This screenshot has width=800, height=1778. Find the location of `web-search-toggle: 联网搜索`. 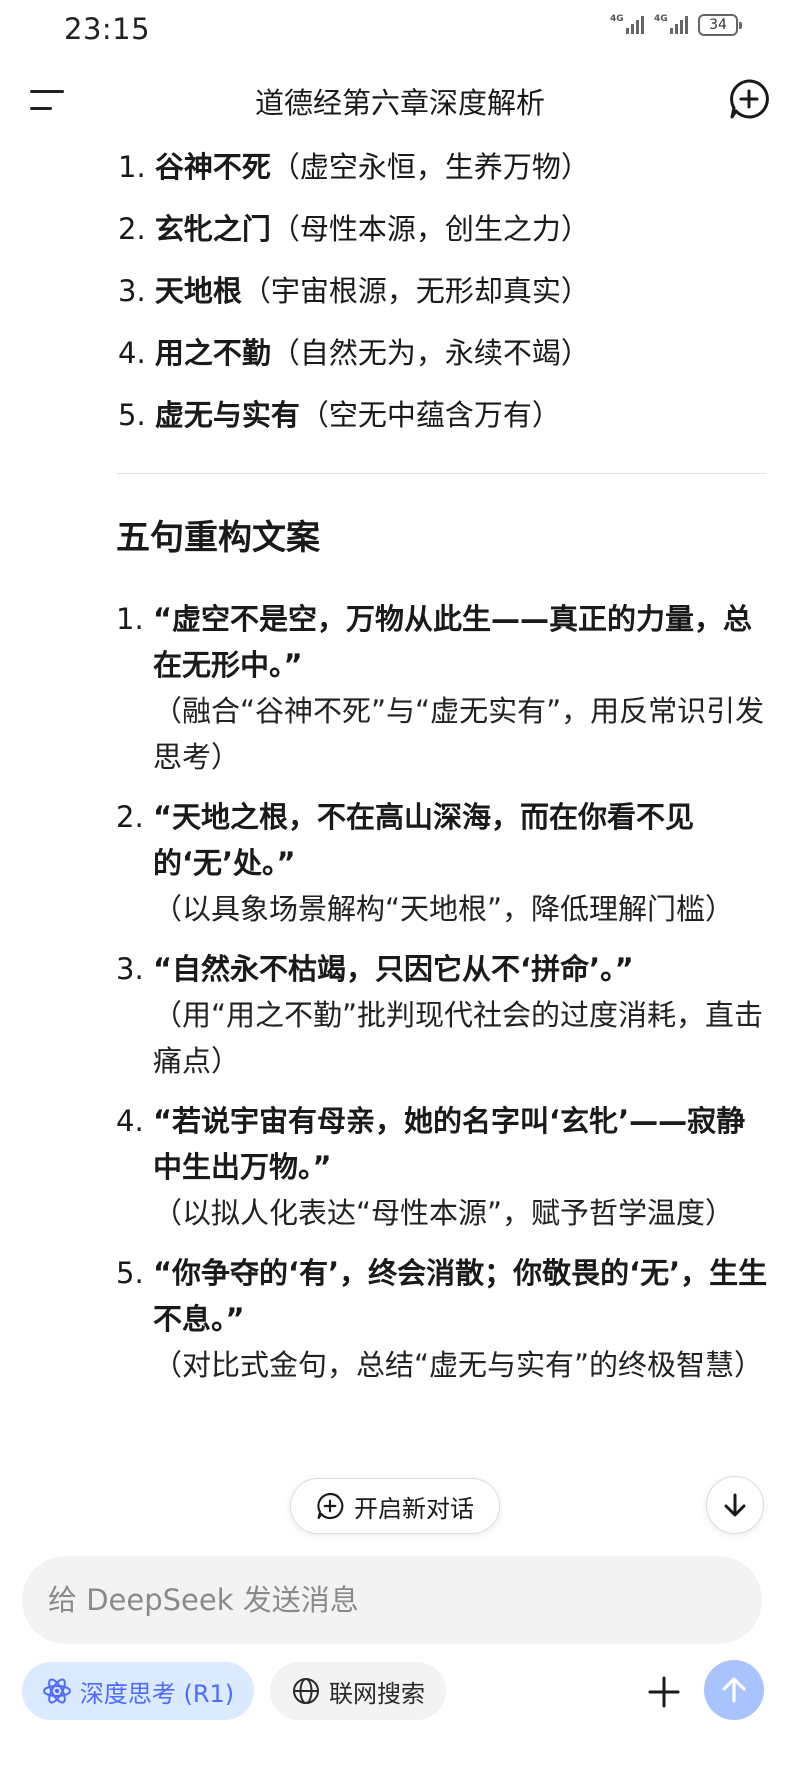

web-search-toggle: 联网搜索 is located at coordinates (358, 1691).